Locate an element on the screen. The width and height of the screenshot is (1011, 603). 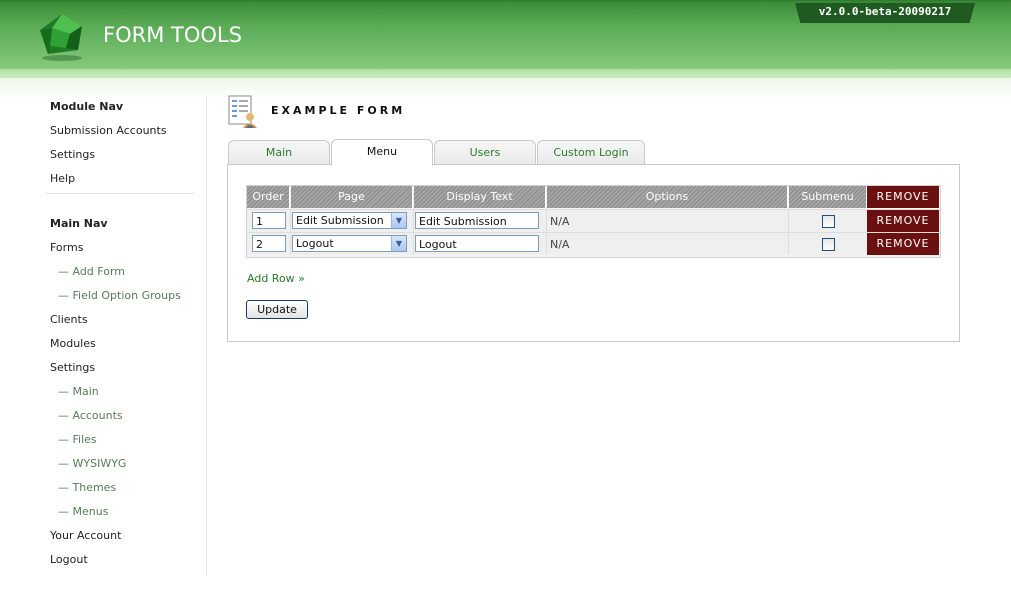
page-select: Edit Submission ▼ is located at coordinates (349, 220).